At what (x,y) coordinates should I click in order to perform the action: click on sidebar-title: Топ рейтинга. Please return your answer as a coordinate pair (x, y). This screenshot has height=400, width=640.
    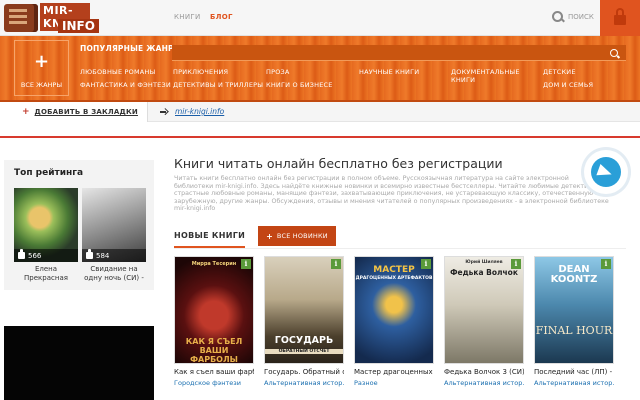
    Looking at the image, I should click on (49, 173).